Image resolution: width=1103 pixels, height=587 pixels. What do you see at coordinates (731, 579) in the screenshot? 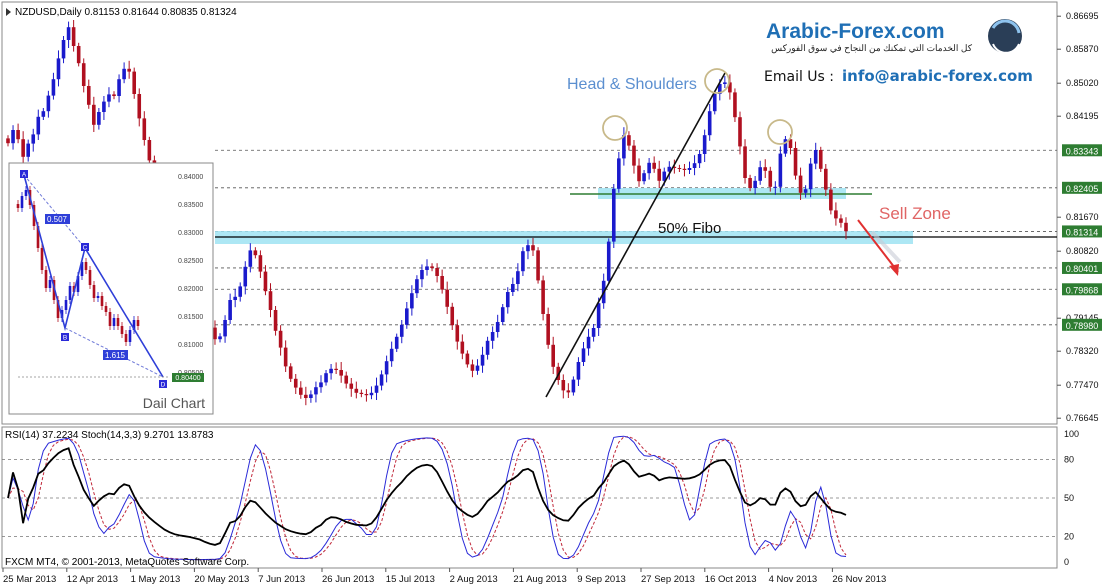
I see `time-tick-label: 16 Oct 2013` at bounding box center [731, 579].